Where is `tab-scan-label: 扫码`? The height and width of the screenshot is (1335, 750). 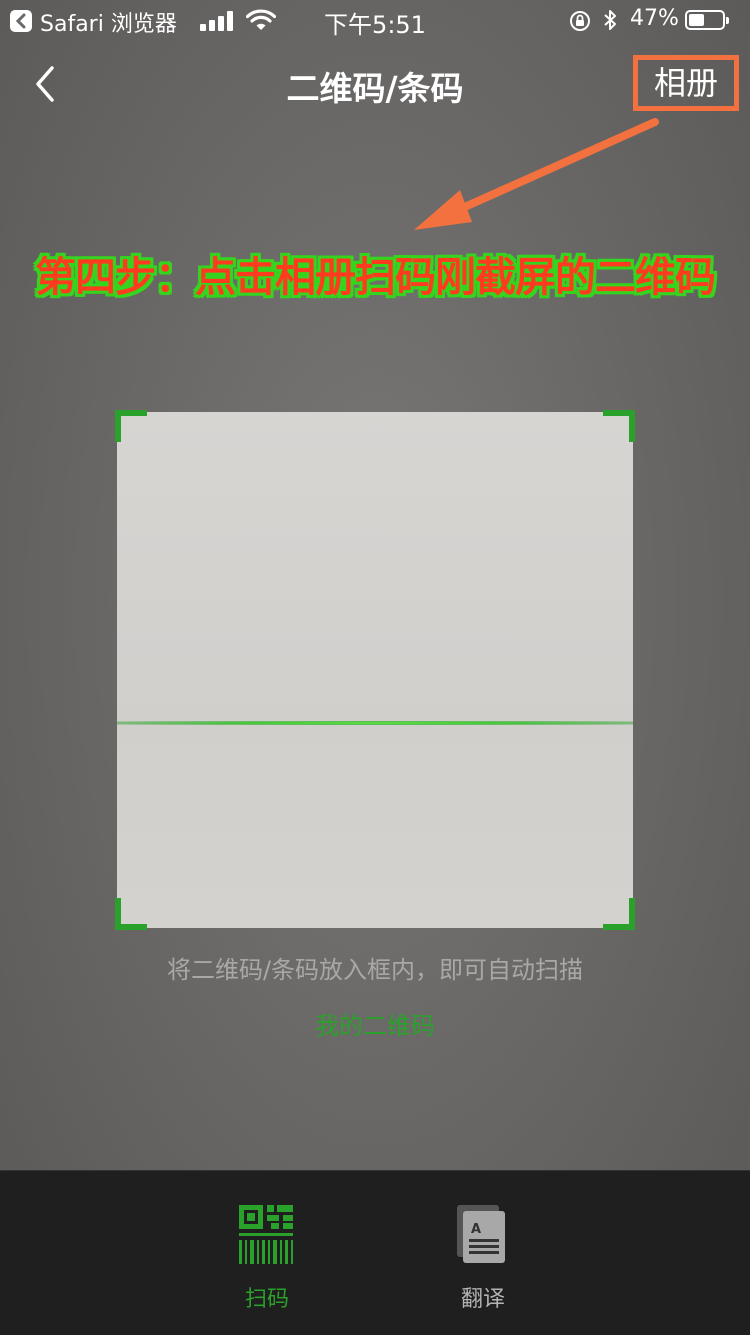
tab-scan-label: 扫码 is located at coordinates (266, 1299).